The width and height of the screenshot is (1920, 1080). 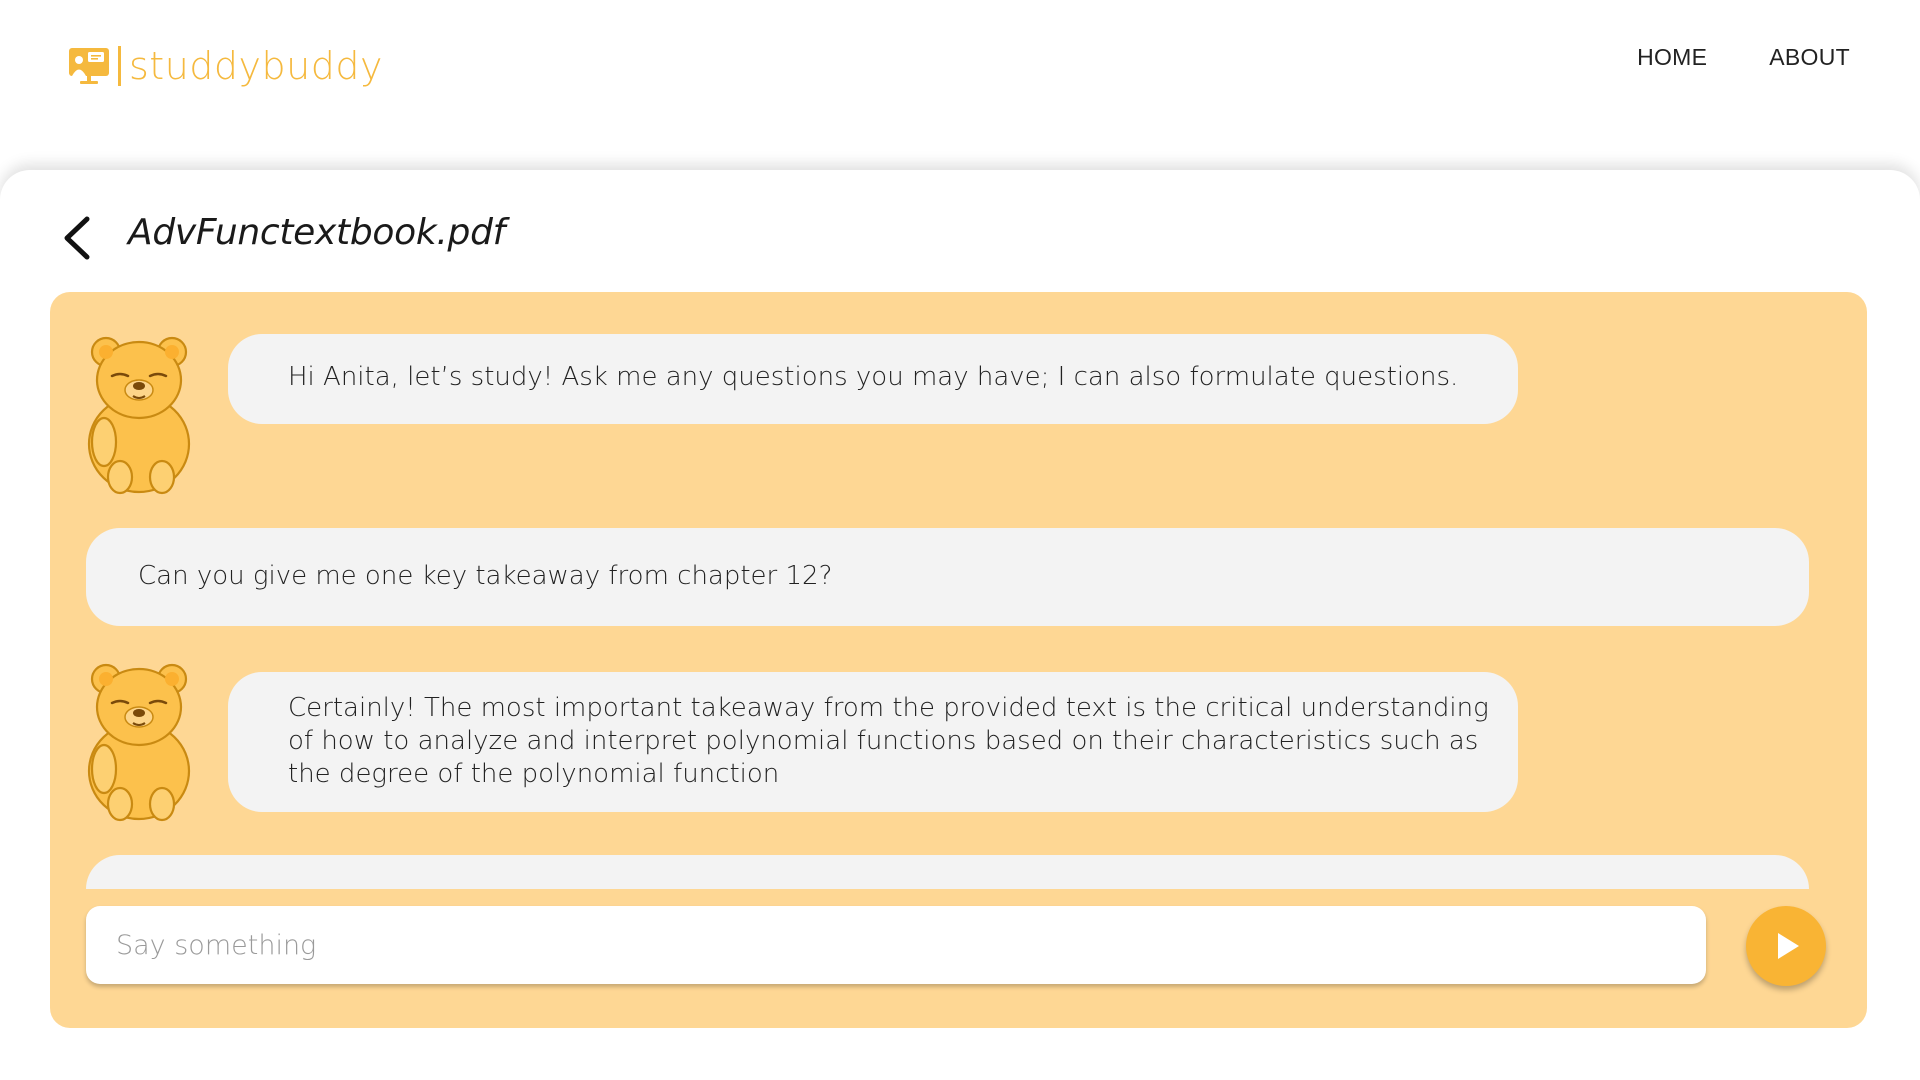 I want to click on message-input-container, so click(x=896, y=945).